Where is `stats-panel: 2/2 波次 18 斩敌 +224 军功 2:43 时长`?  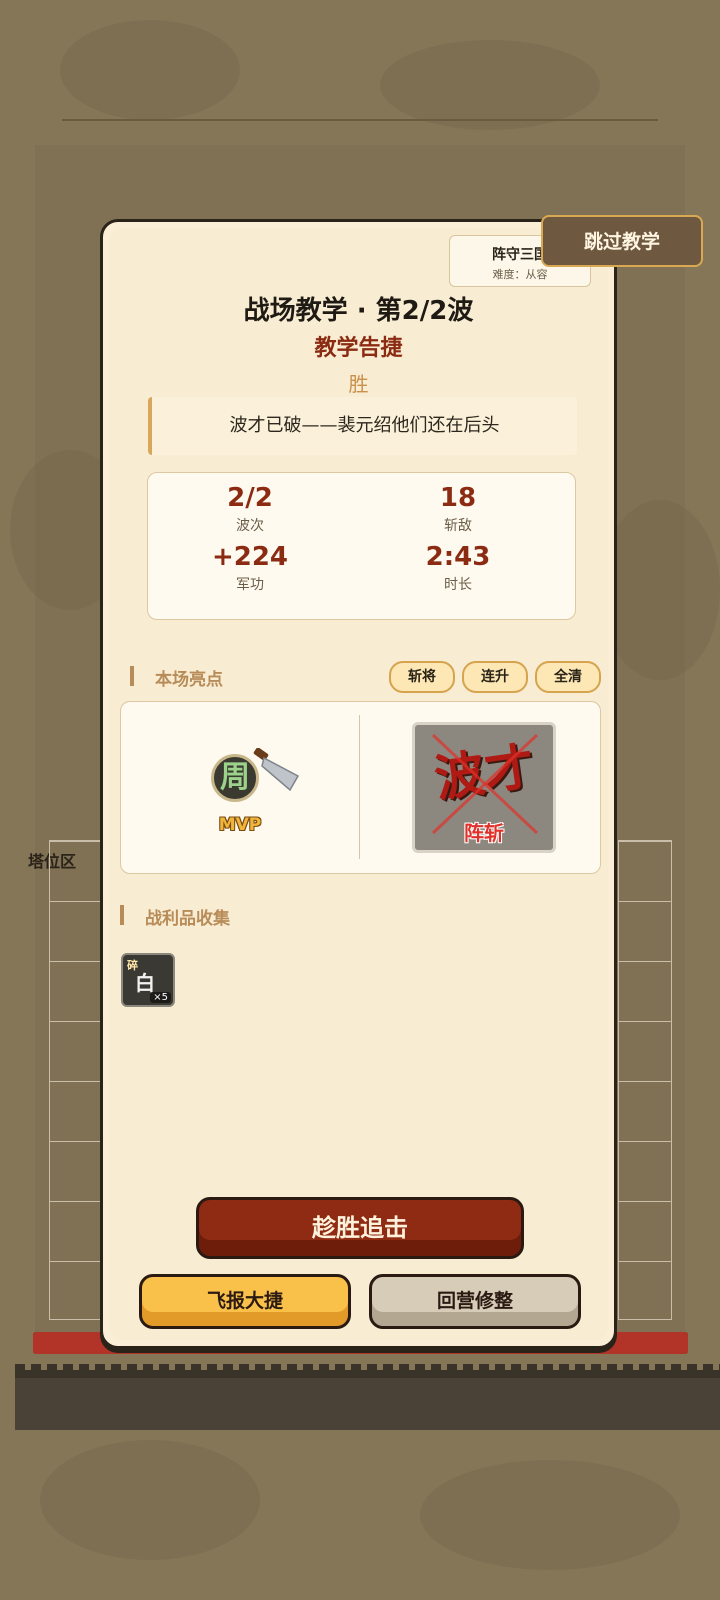 stats-panel: 2/2 波次 18 斩敌 +224 军功 2:43 时长 is located at coordinates (361, 546).